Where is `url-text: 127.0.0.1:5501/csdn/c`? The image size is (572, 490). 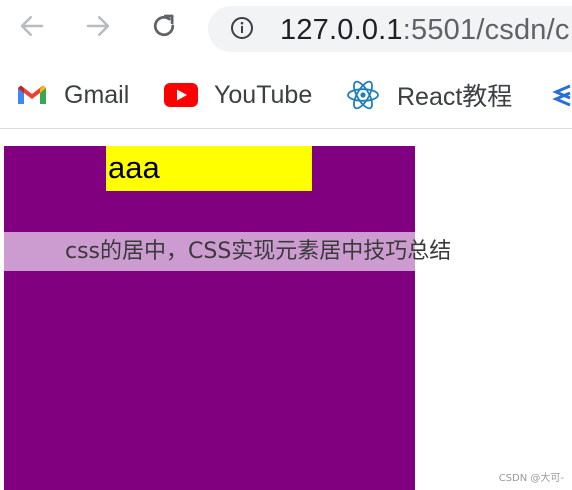 url-text: 127.0.0.1:5501/csdn/c is located at coordinates (425, 30).